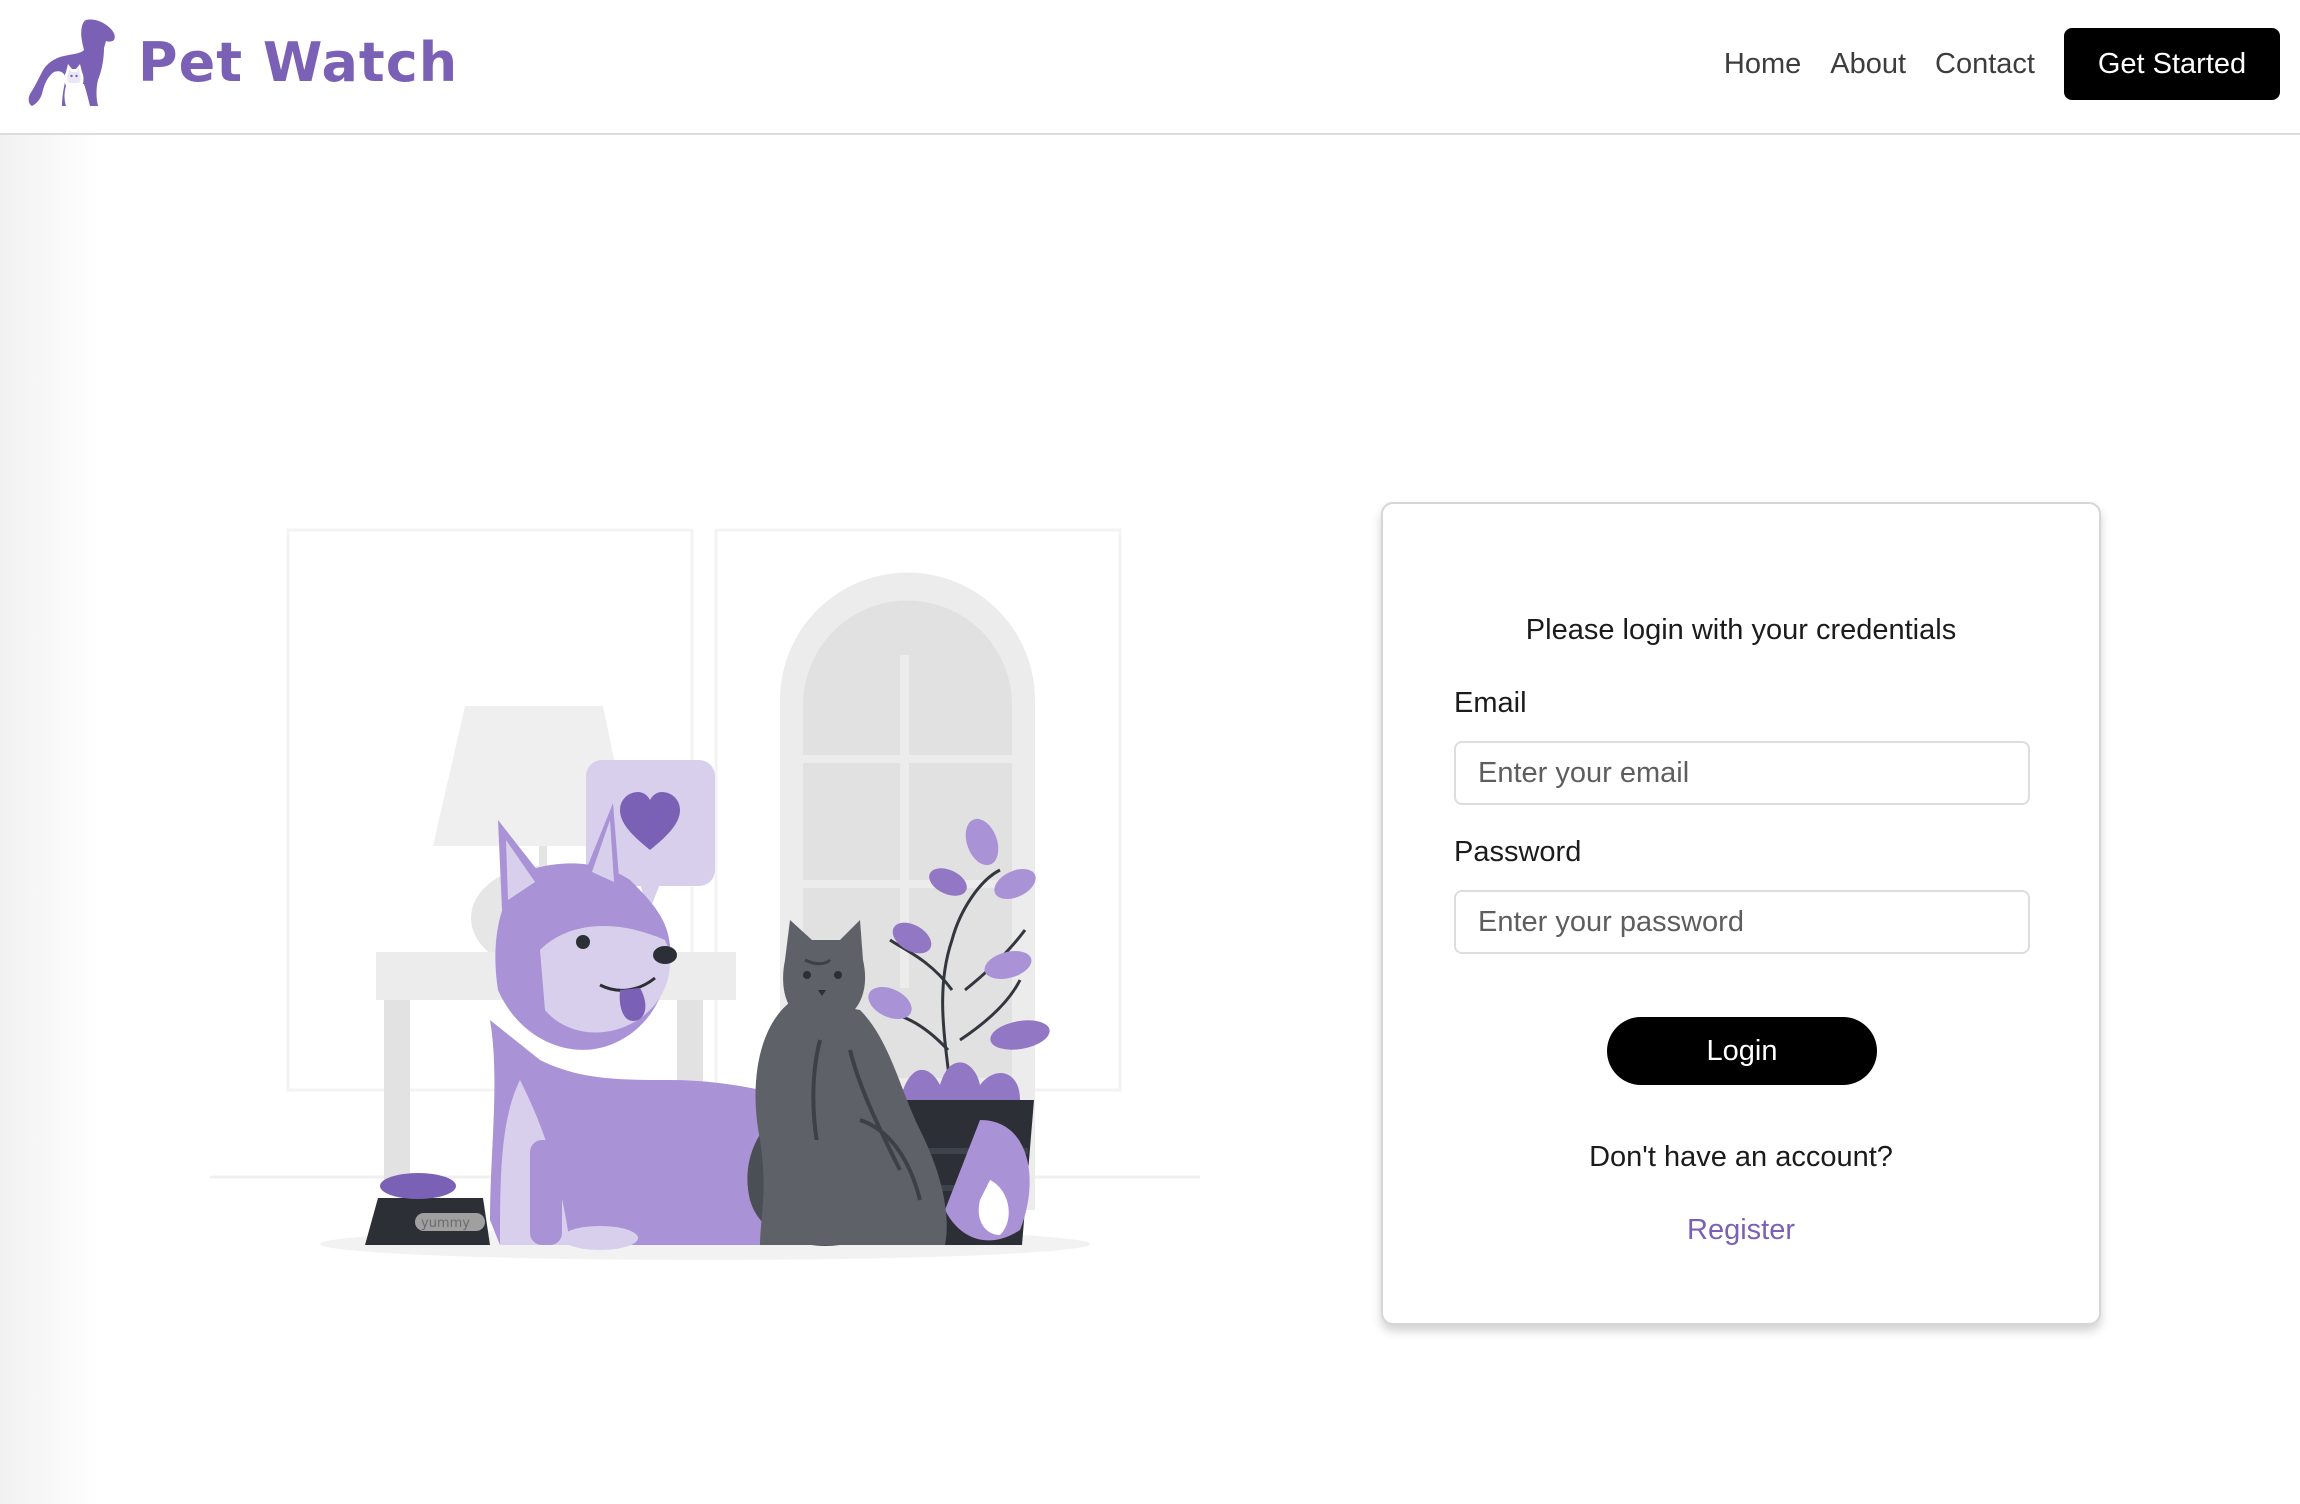 This screenshot has width=2300, height=1504. Describe the element at coordinates (1868, 64) in the screenshot. I see `nav-link-about: About` at that location.